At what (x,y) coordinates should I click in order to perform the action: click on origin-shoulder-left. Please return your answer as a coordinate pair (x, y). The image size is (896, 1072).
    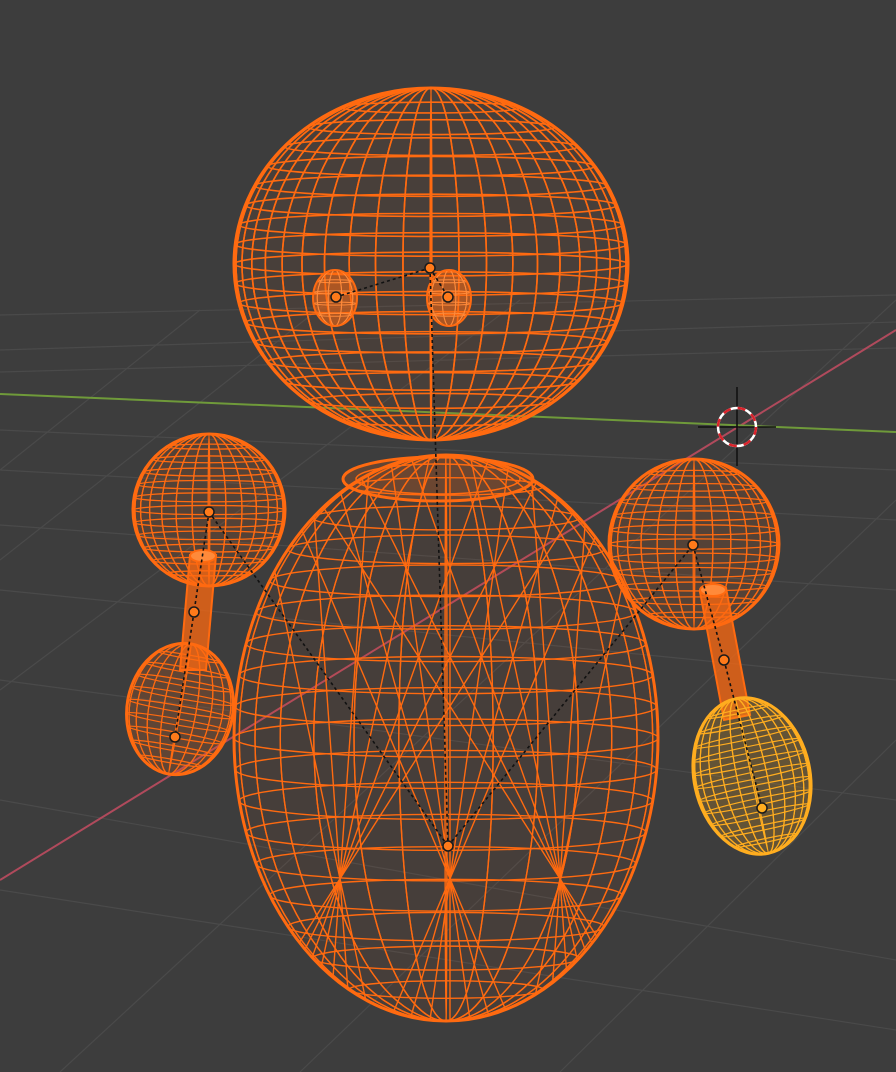
    Looking at the image, I should click on (209, 512).